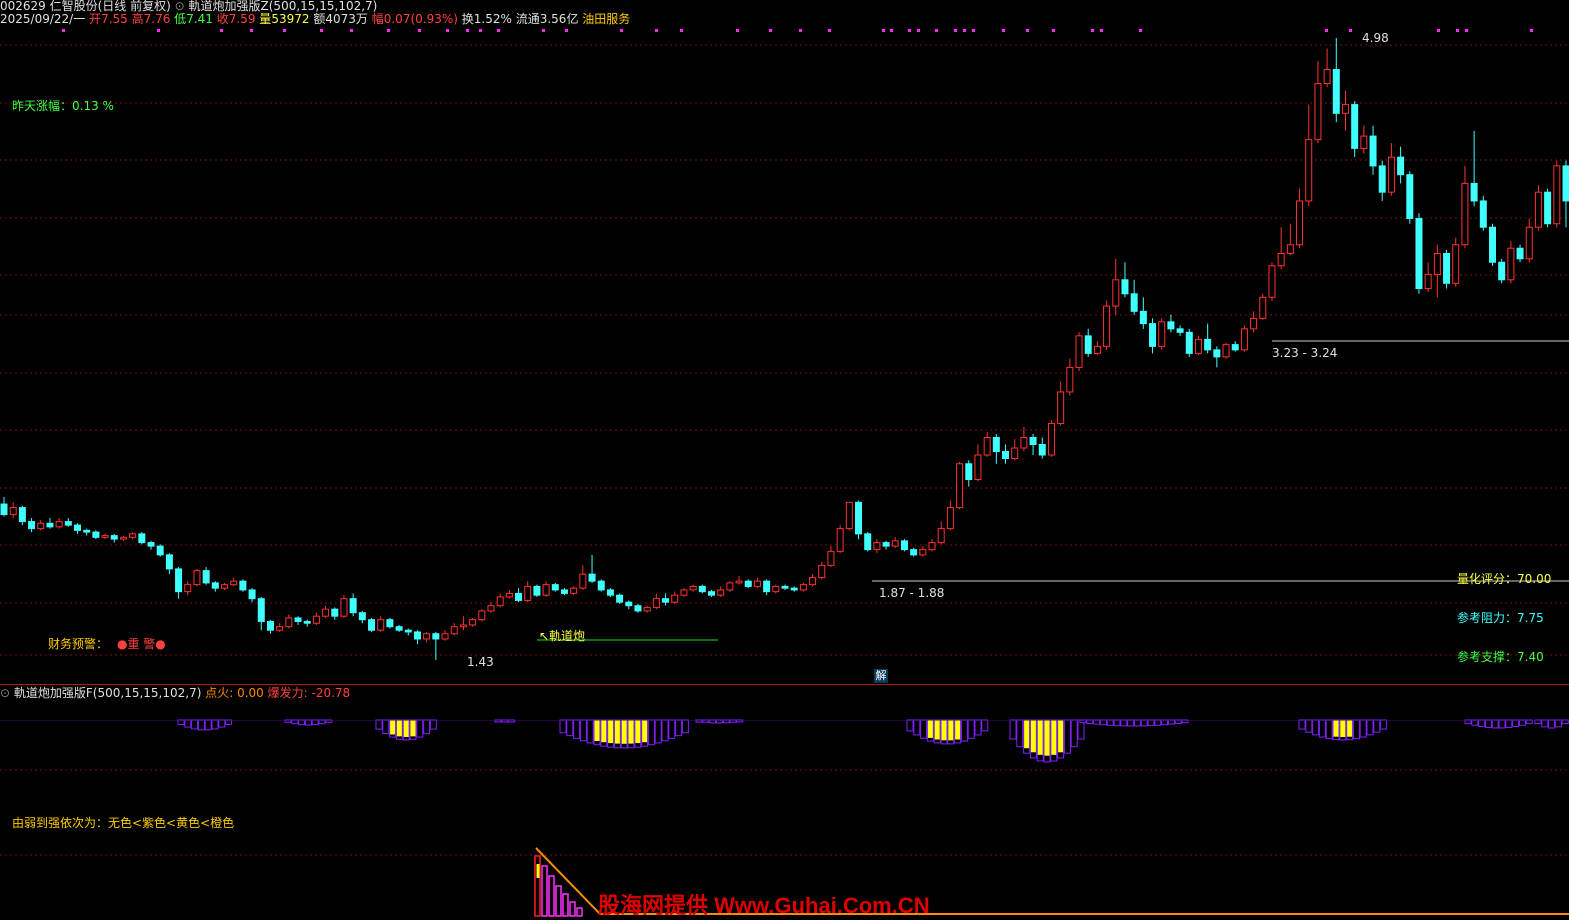 This screenshot has width=1569, height=920. What do you see at coordinates (486, 19) in the screenshot?
I see `turnover: 换1.52%` at bounding box center [486, 19].